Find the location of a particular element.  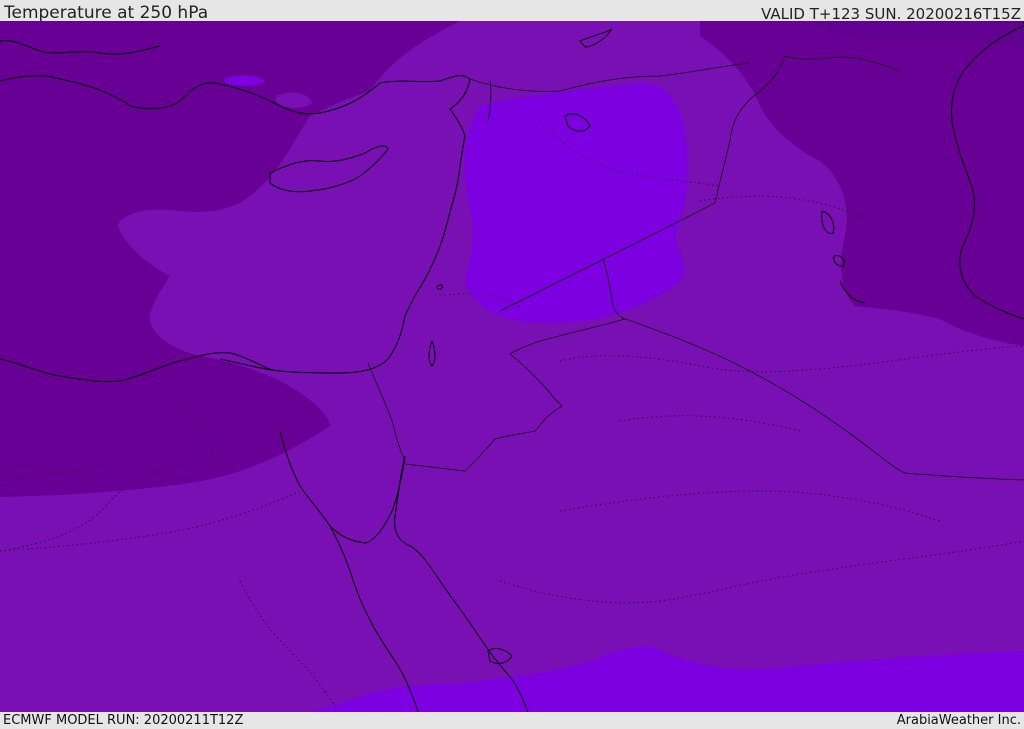

credit-label: ArabiaWeather Inc. is located at coordinates (958, 720).